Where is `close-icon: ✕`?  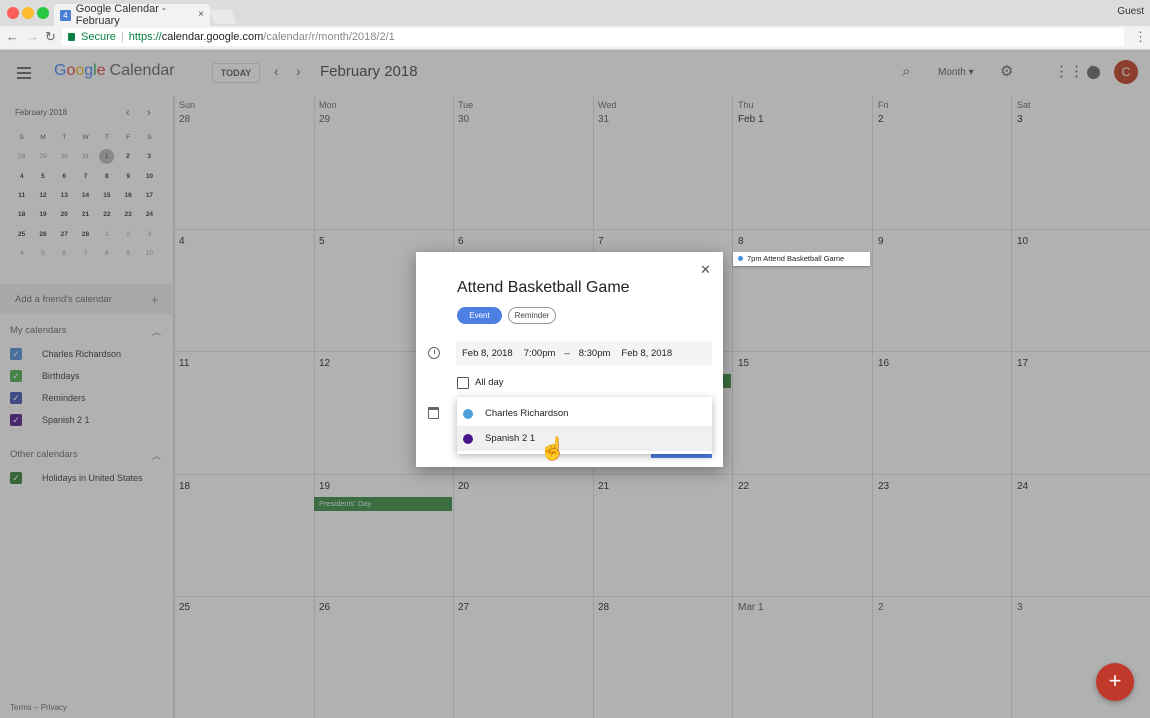 close-icon: ✕ is located at coordinates (705, 270).